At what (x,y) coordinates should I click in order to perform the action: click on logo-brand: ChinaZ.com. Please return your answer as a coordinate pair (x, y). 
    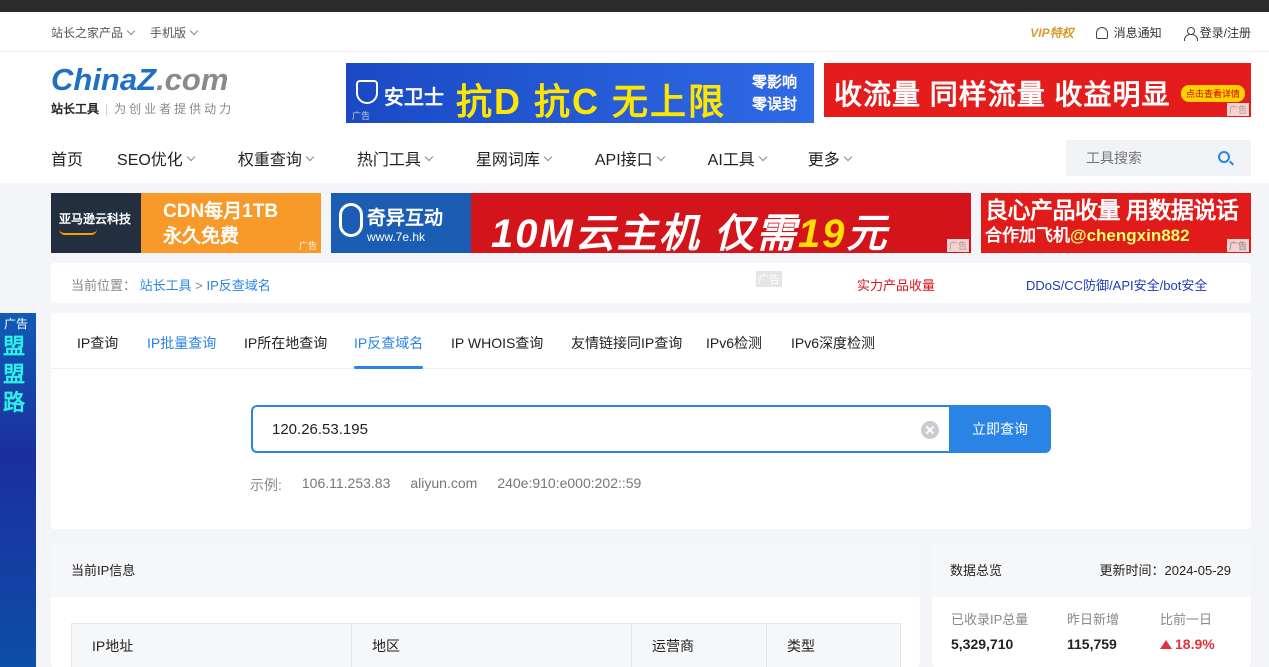
    Looking at the image, I should click on (156, 80).